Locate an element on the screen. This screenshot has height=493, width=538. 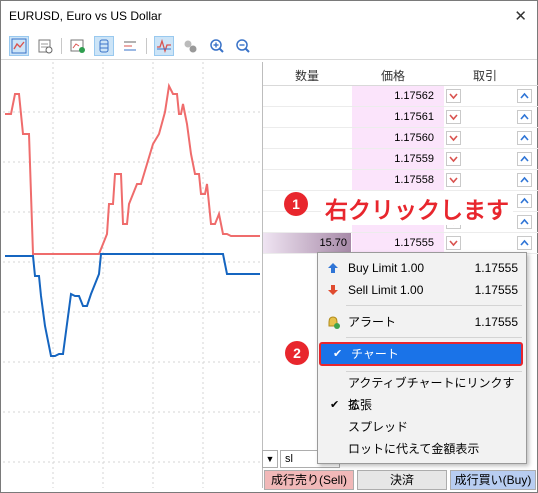
menu-item-show-amount: ロットに代えて金額表示 is located at coordinates (422, 449).